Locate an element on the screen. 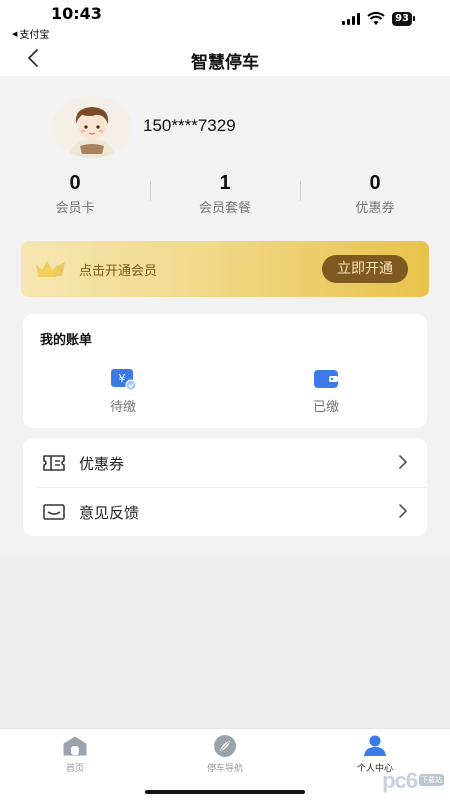 Image resolution: width=450 pixels, height=800 pixels. menu-item-label: 意见反馈 is located at coordinates (109, 513).